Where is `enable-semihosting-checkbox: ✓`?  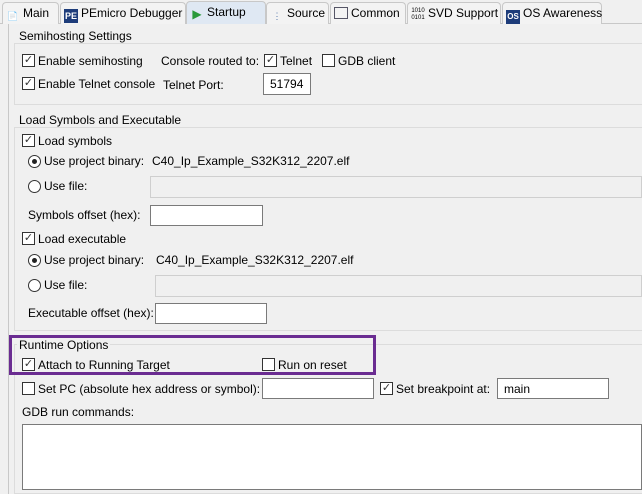 enable-semihosting-checkbox: ✓ is located at coordinates (28, 60).